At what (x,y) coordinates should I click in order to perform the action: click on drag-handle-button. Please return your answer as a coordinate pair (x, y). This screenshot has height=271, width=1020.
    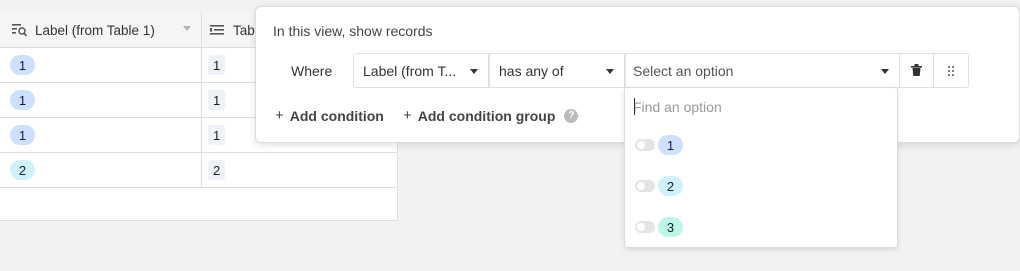
    Looking at the image, I should click on (951, 70).